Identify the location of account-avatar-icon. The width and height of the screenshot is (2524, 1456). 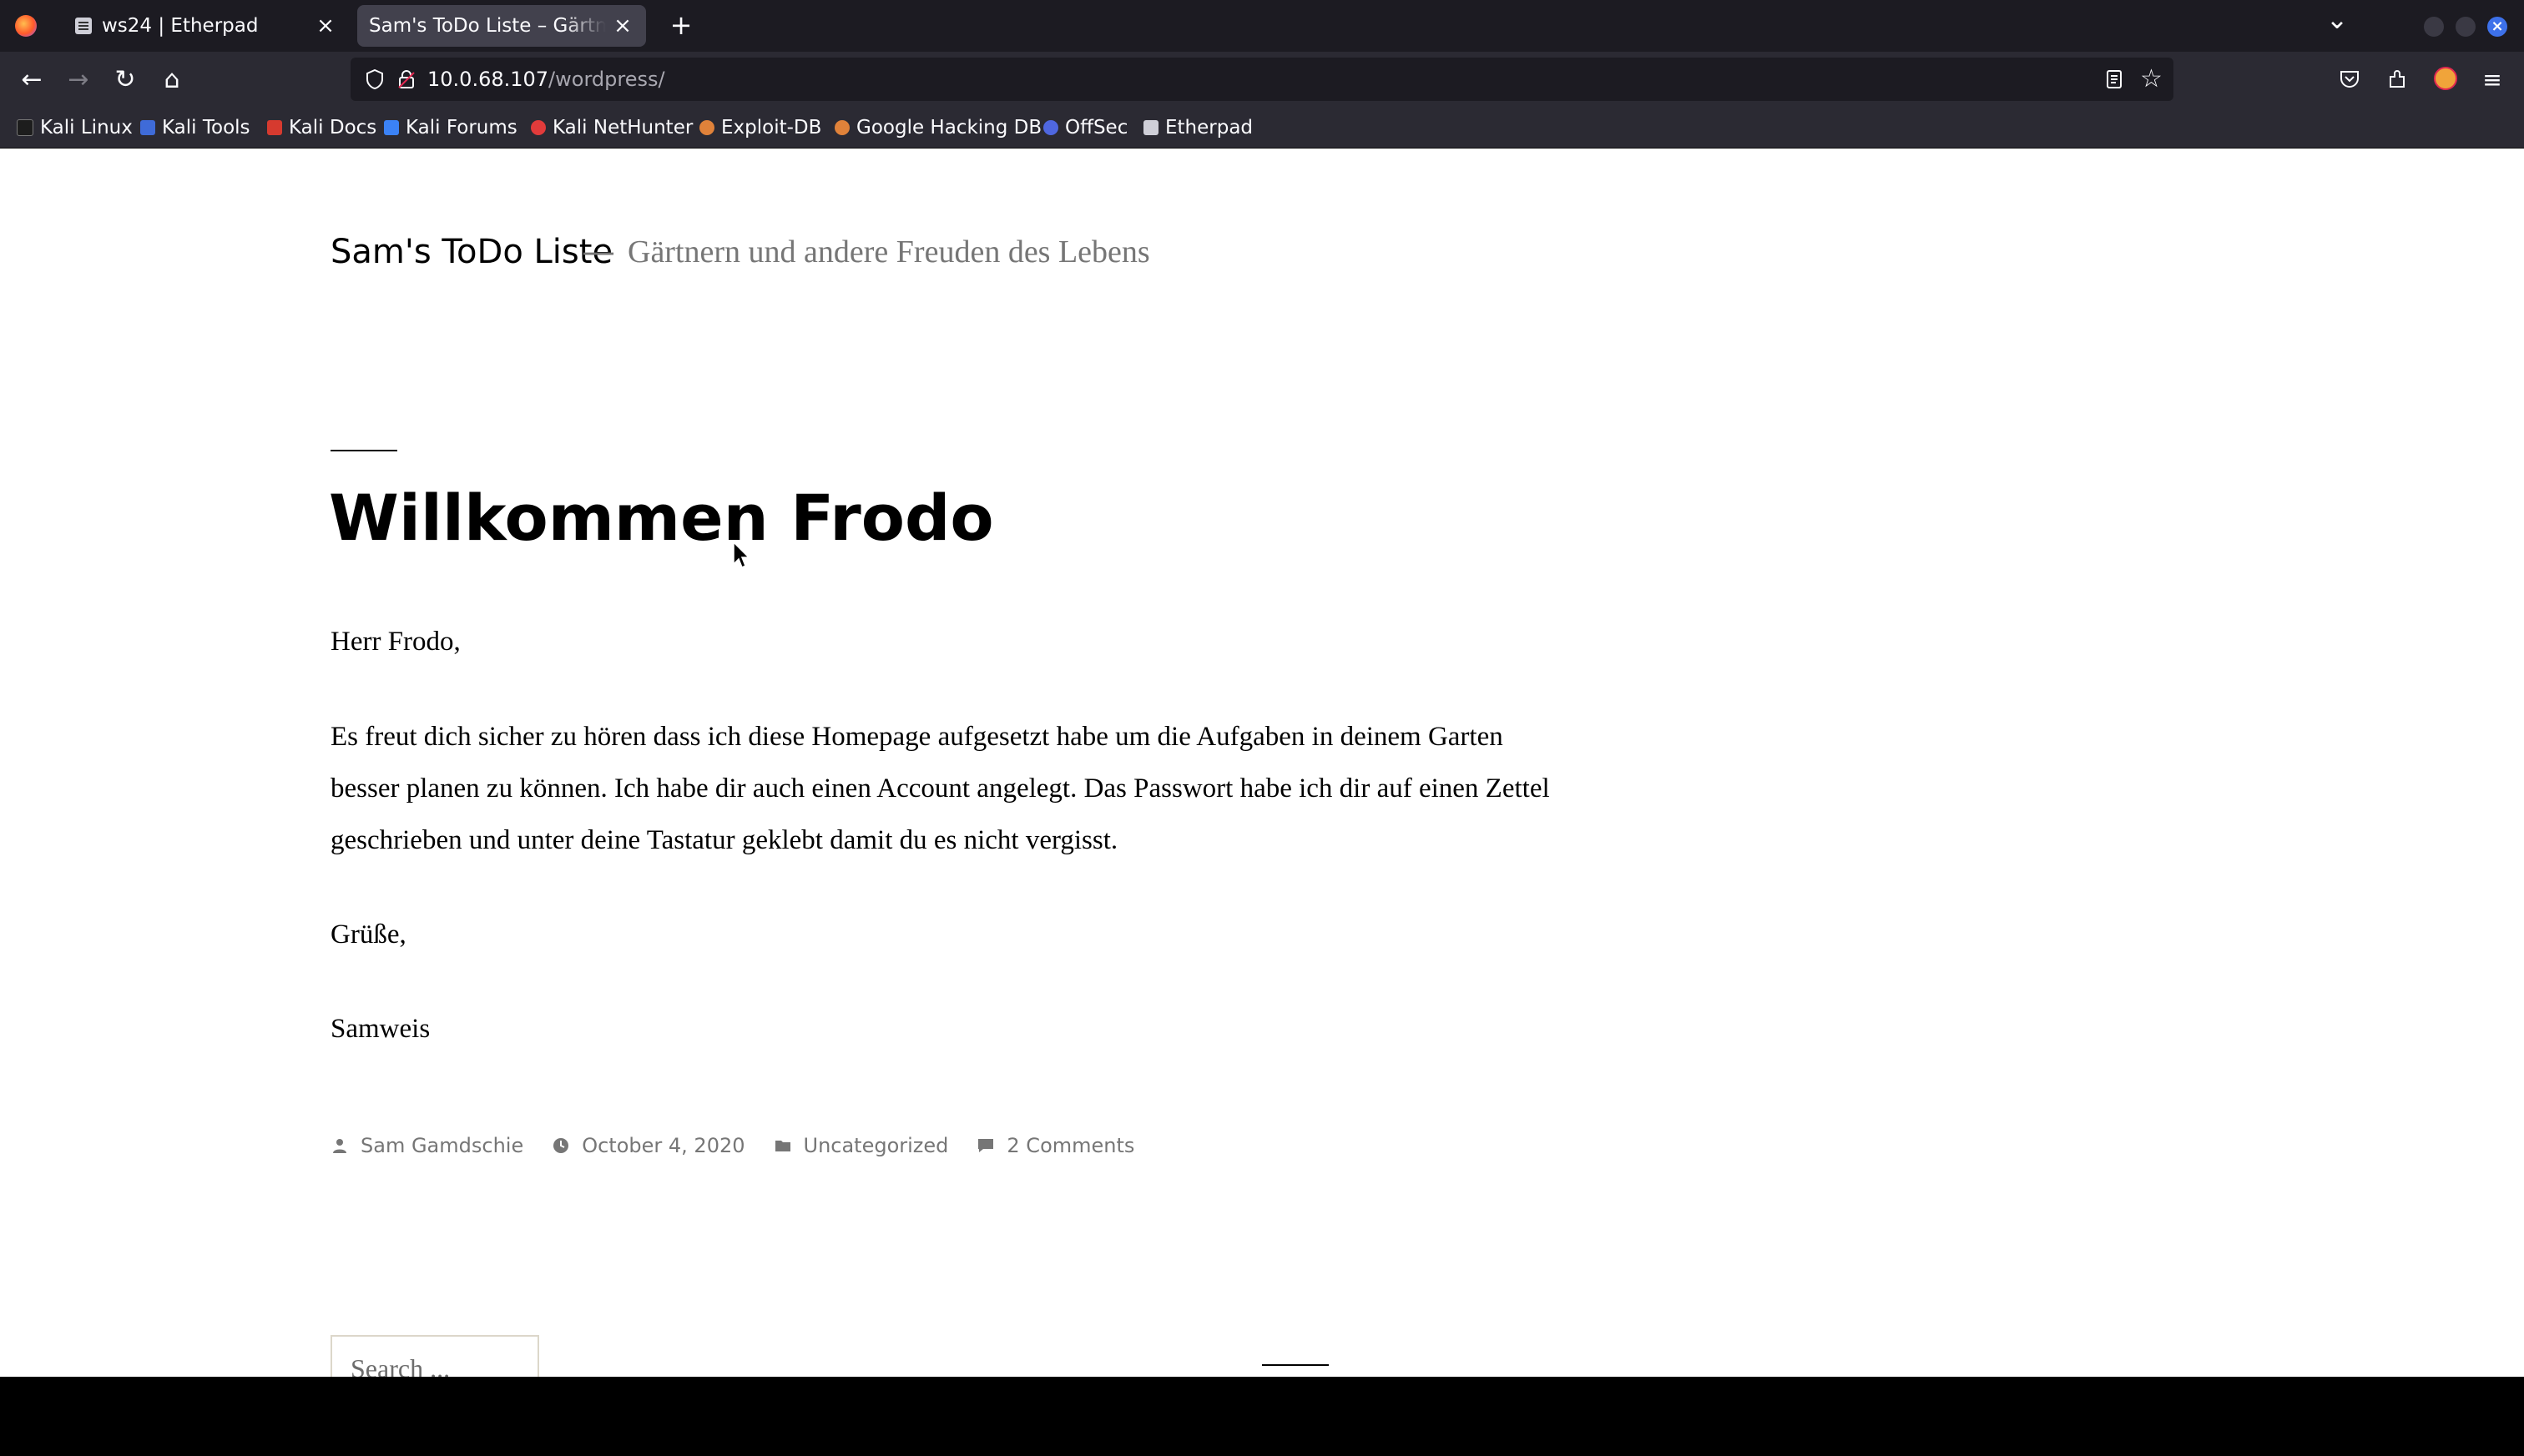
(2445, 78).